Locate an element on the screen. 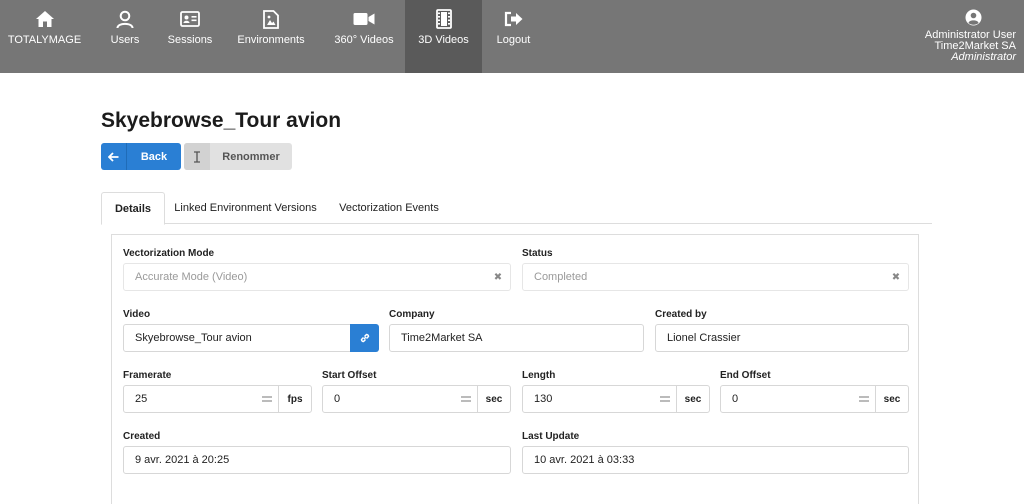 This screenshot has height=504, width=1024. nav-item-environments: Environments is located at coordinates (271, 36).